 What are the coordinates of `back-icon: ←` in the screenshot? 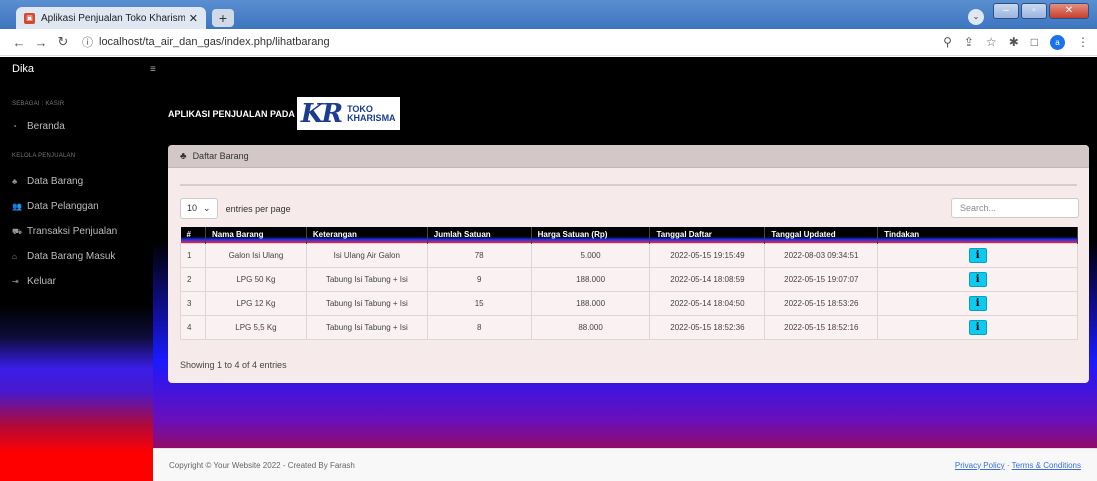 It's located at (19, 42).